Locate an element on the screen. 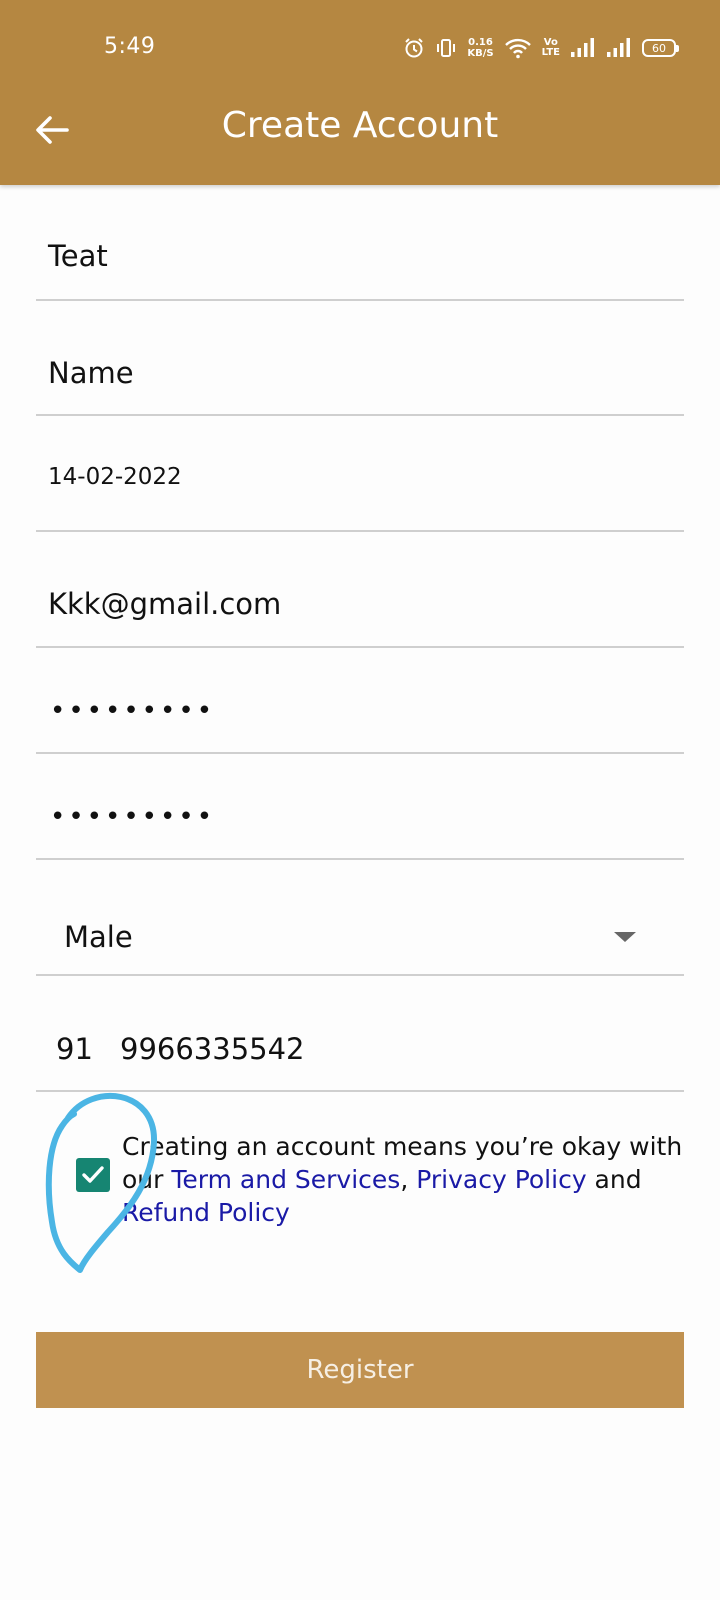  terms-and-services-link: Term and Services is located at coordinates (285, 1179).